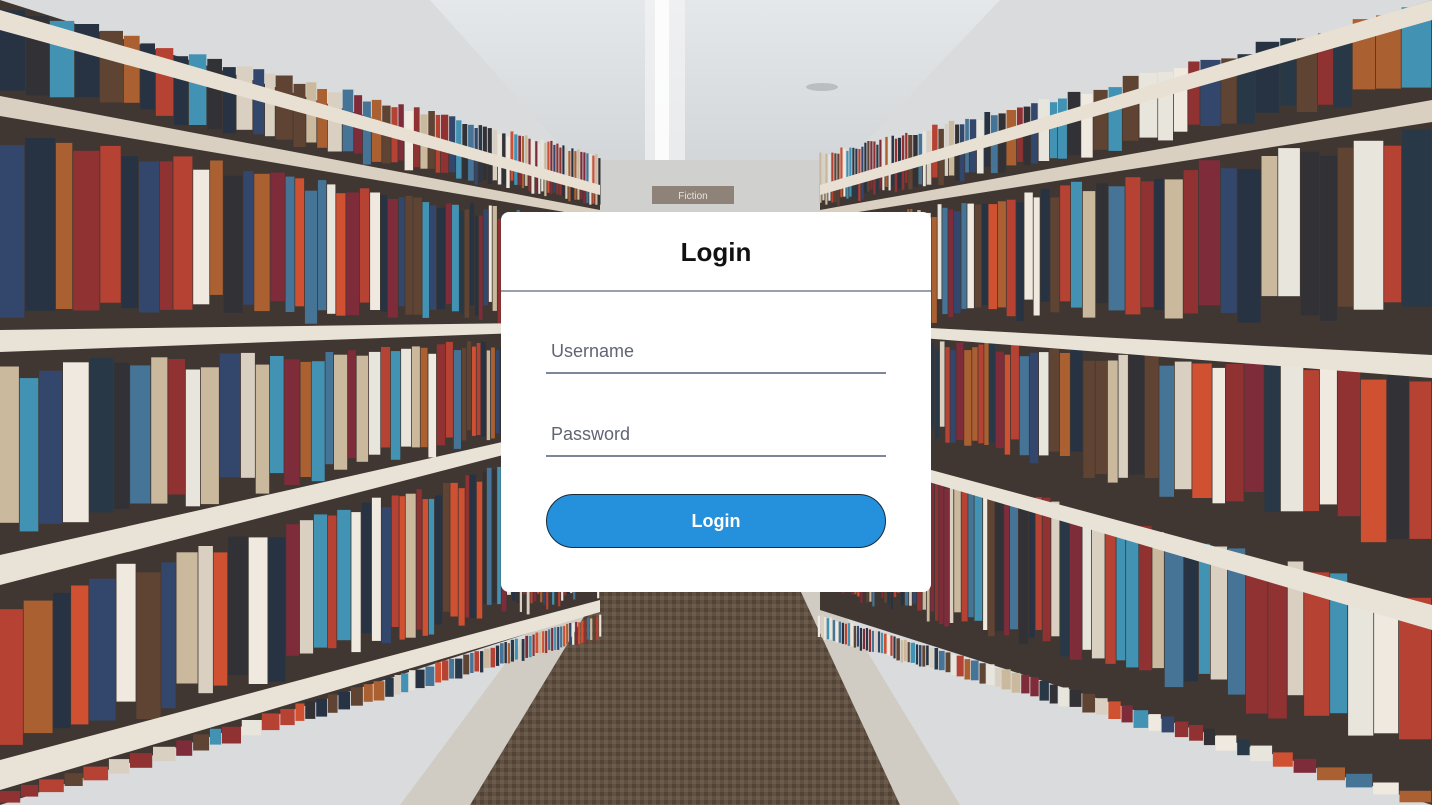 Image resolution: width=1432 pixels, height=805 pixels. I want to click on username-field, so click(716, 352).